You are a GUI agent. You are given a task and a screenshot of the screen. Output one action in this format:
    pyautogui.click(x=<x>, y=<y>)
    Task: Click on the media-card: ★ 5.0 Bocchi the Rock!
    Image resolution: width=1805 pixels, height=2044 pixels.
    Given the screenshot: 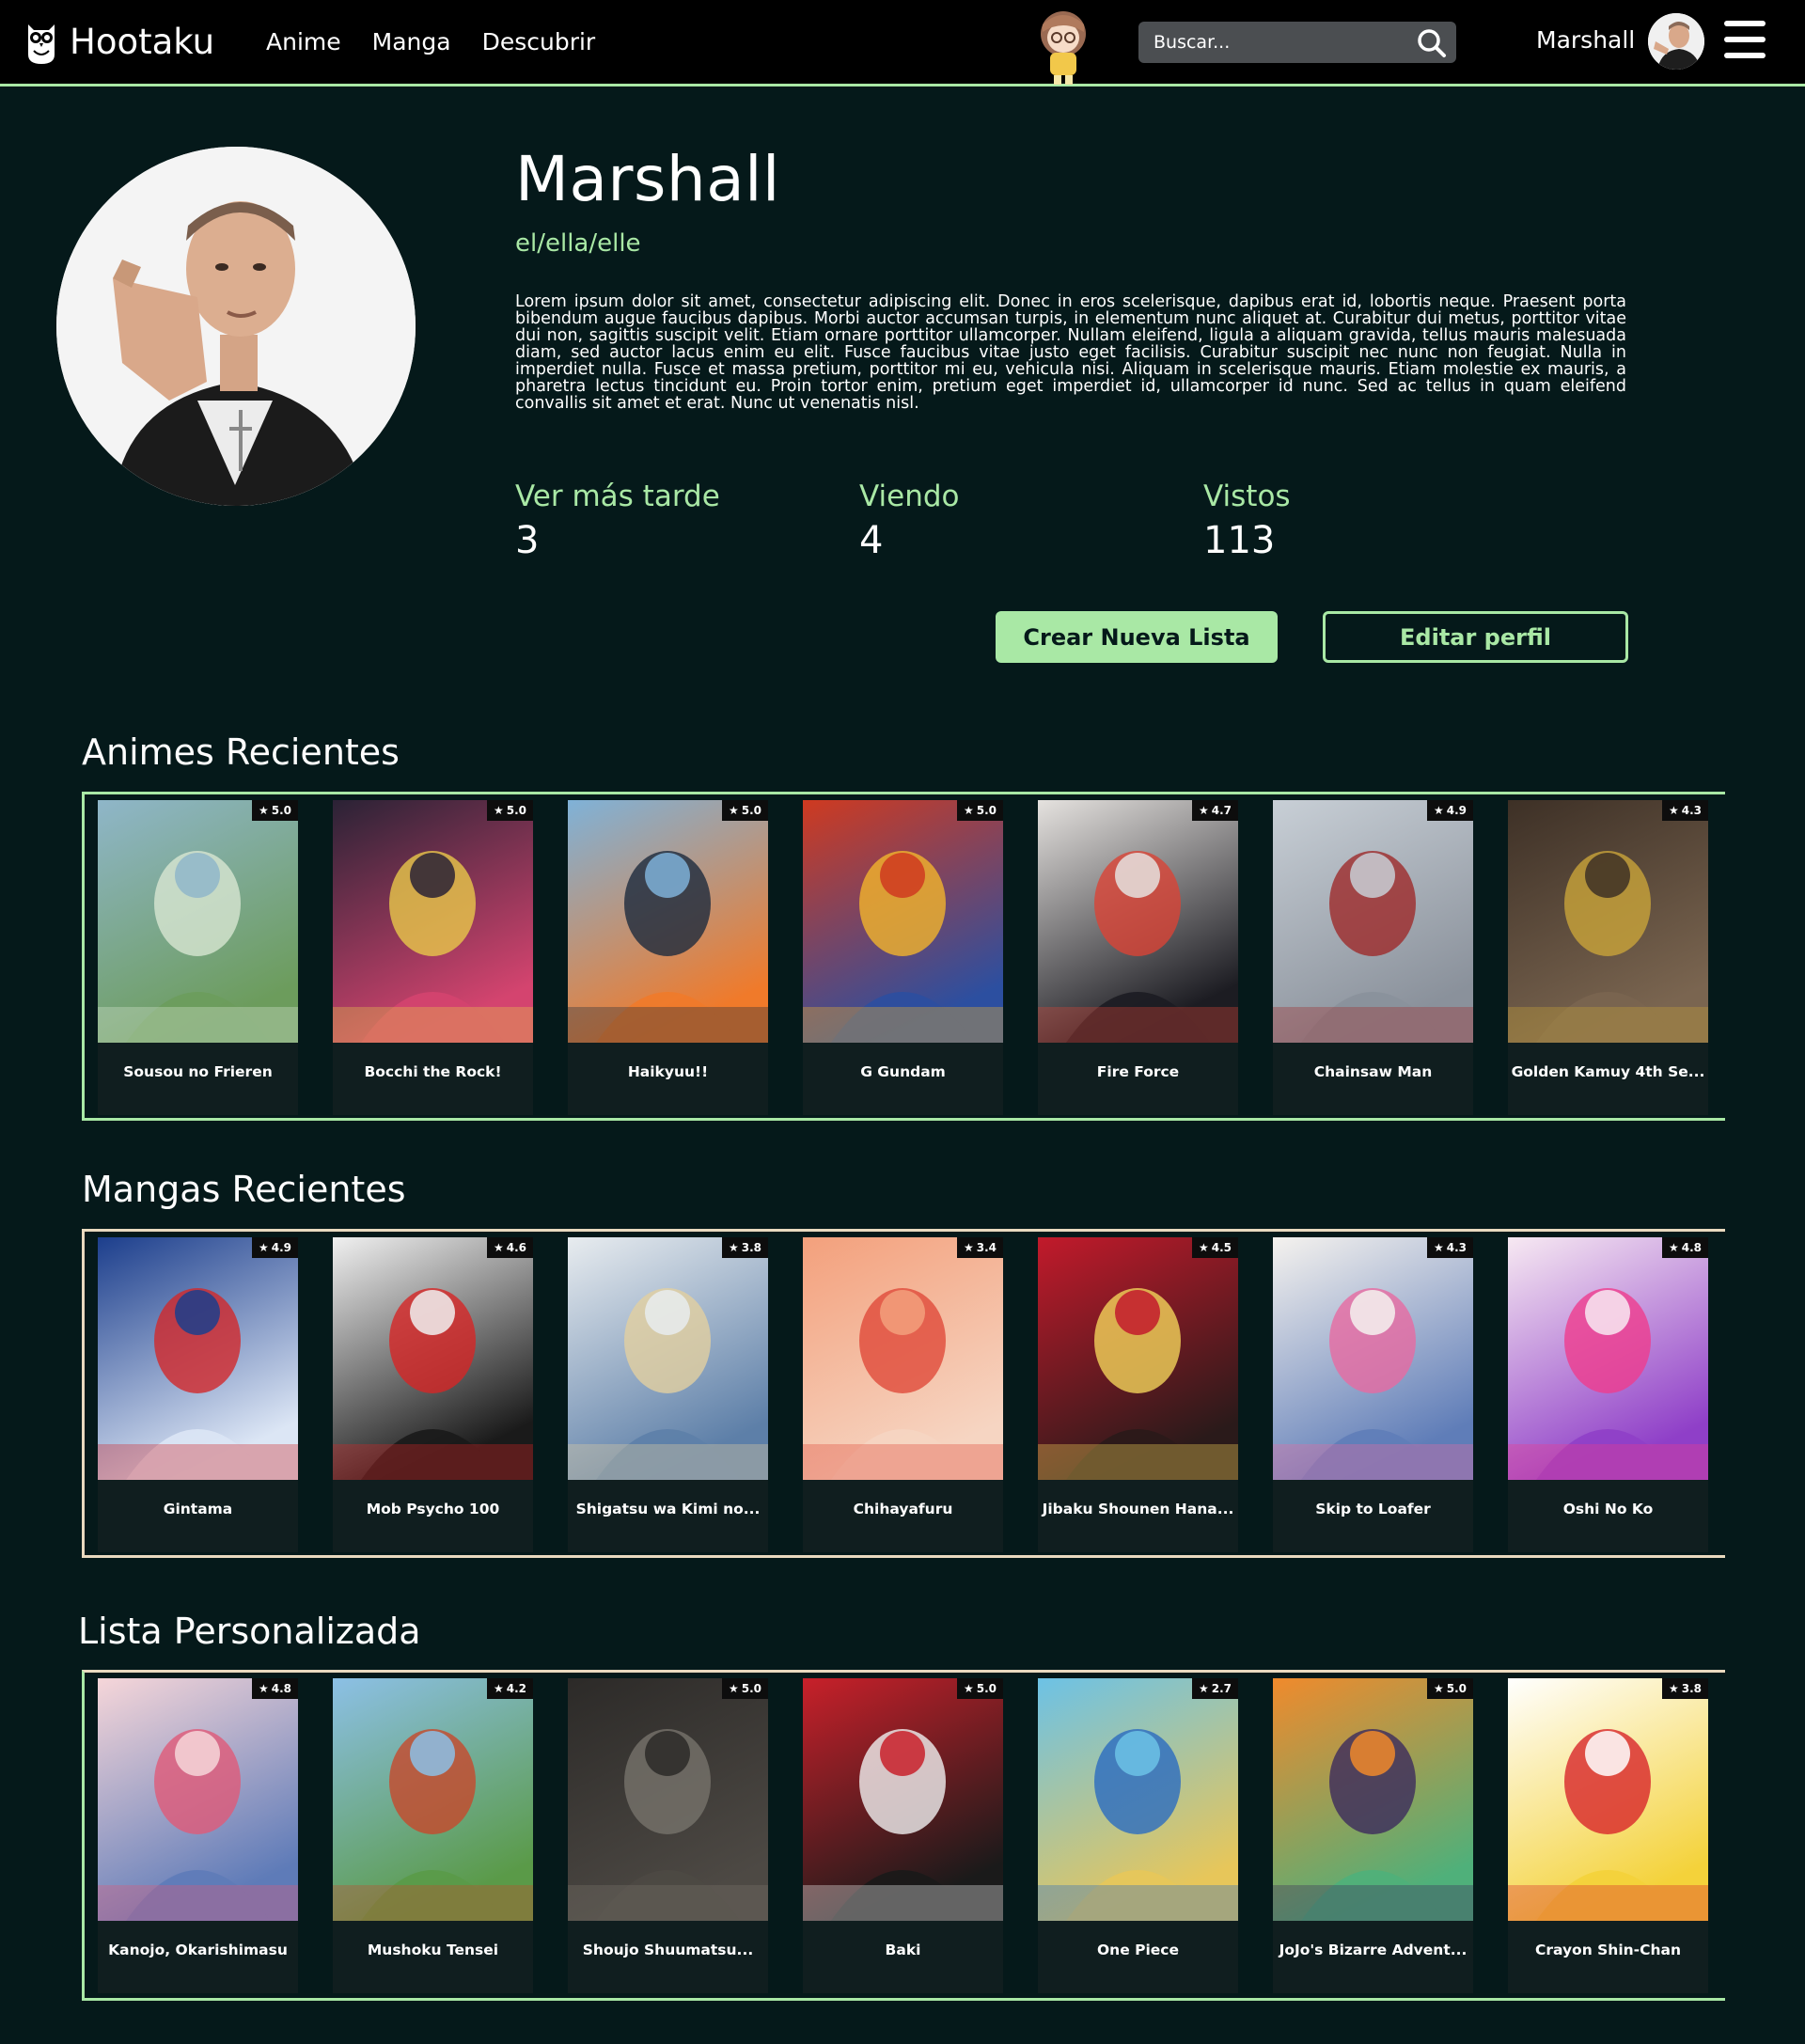 What is the action you would take?
    pyautogui.click(x=433, y=957)
    